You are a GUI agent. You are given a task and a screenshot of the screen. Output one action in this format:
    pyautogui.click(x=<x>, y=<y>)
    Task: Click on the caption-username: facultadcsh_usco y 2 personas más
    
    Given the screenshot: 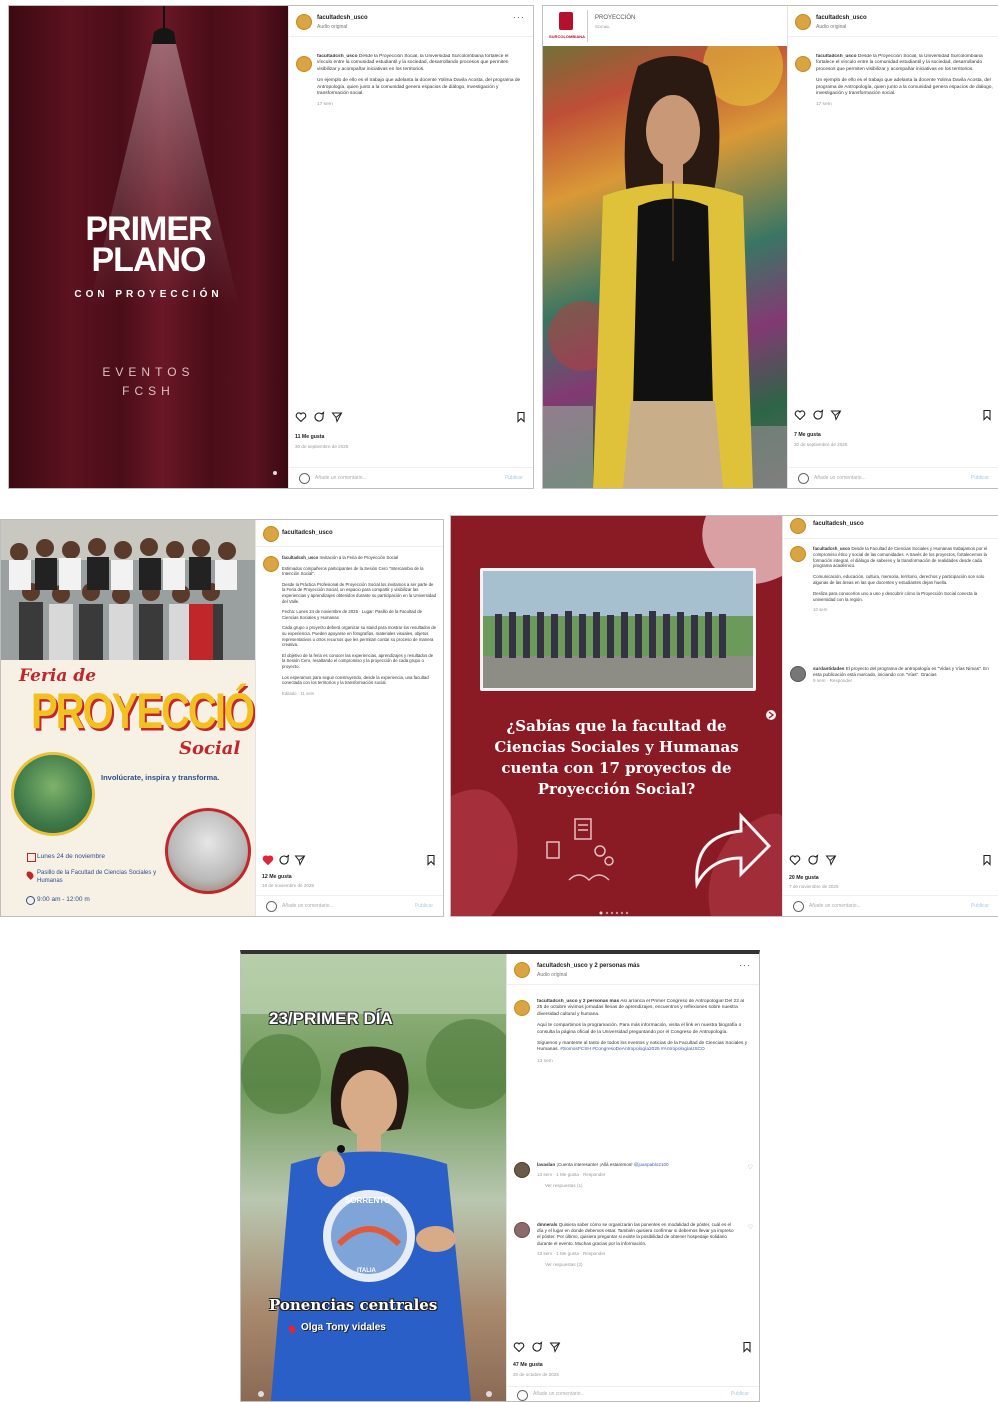 What is the action you would take?
    pyautogui.click(x=578, y=1001)
    